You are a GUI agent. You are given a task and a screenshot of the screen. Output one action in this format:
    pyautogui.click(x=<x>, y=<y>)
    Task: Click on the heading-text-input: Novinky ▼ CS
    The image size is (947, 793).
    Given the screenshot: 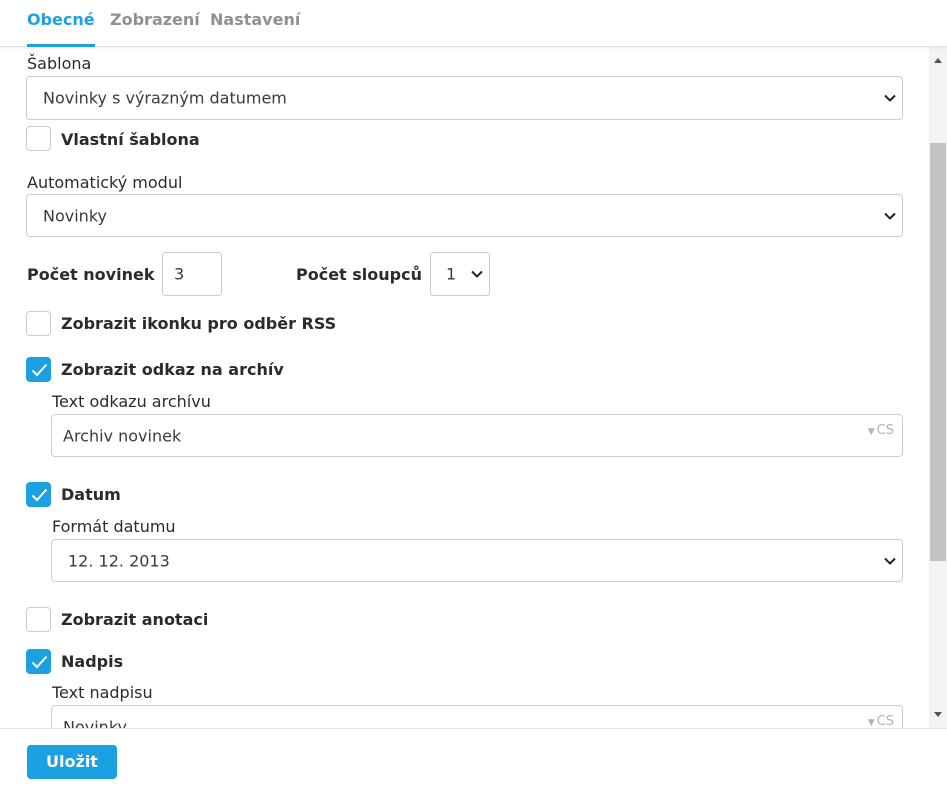 What is the action you would take?
    pyautogui.click(x=477, y=716)
    